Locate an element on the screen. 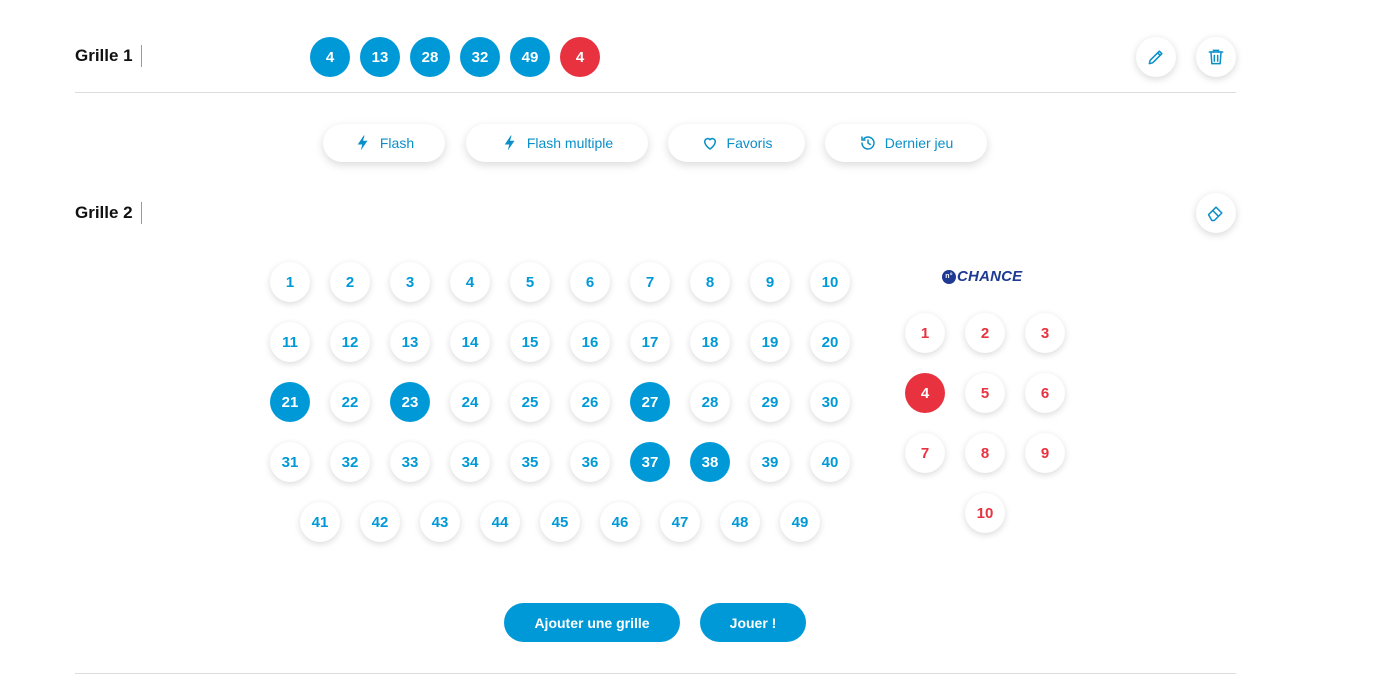  chance-number-button: 8 is located at coordinates (985, 453).